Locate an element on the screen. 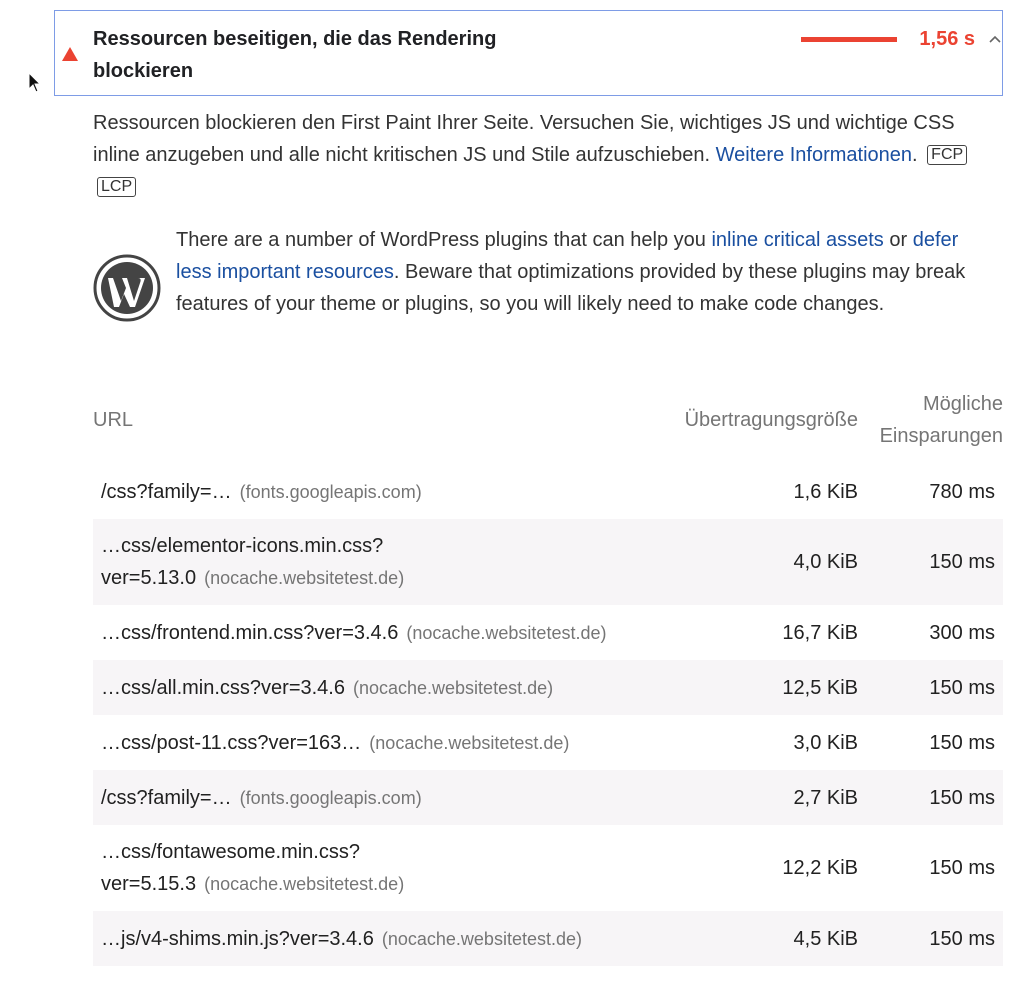  row-url: …css/frontend.min.css?ver=3.4.6 is located at coordinates (249, 633).